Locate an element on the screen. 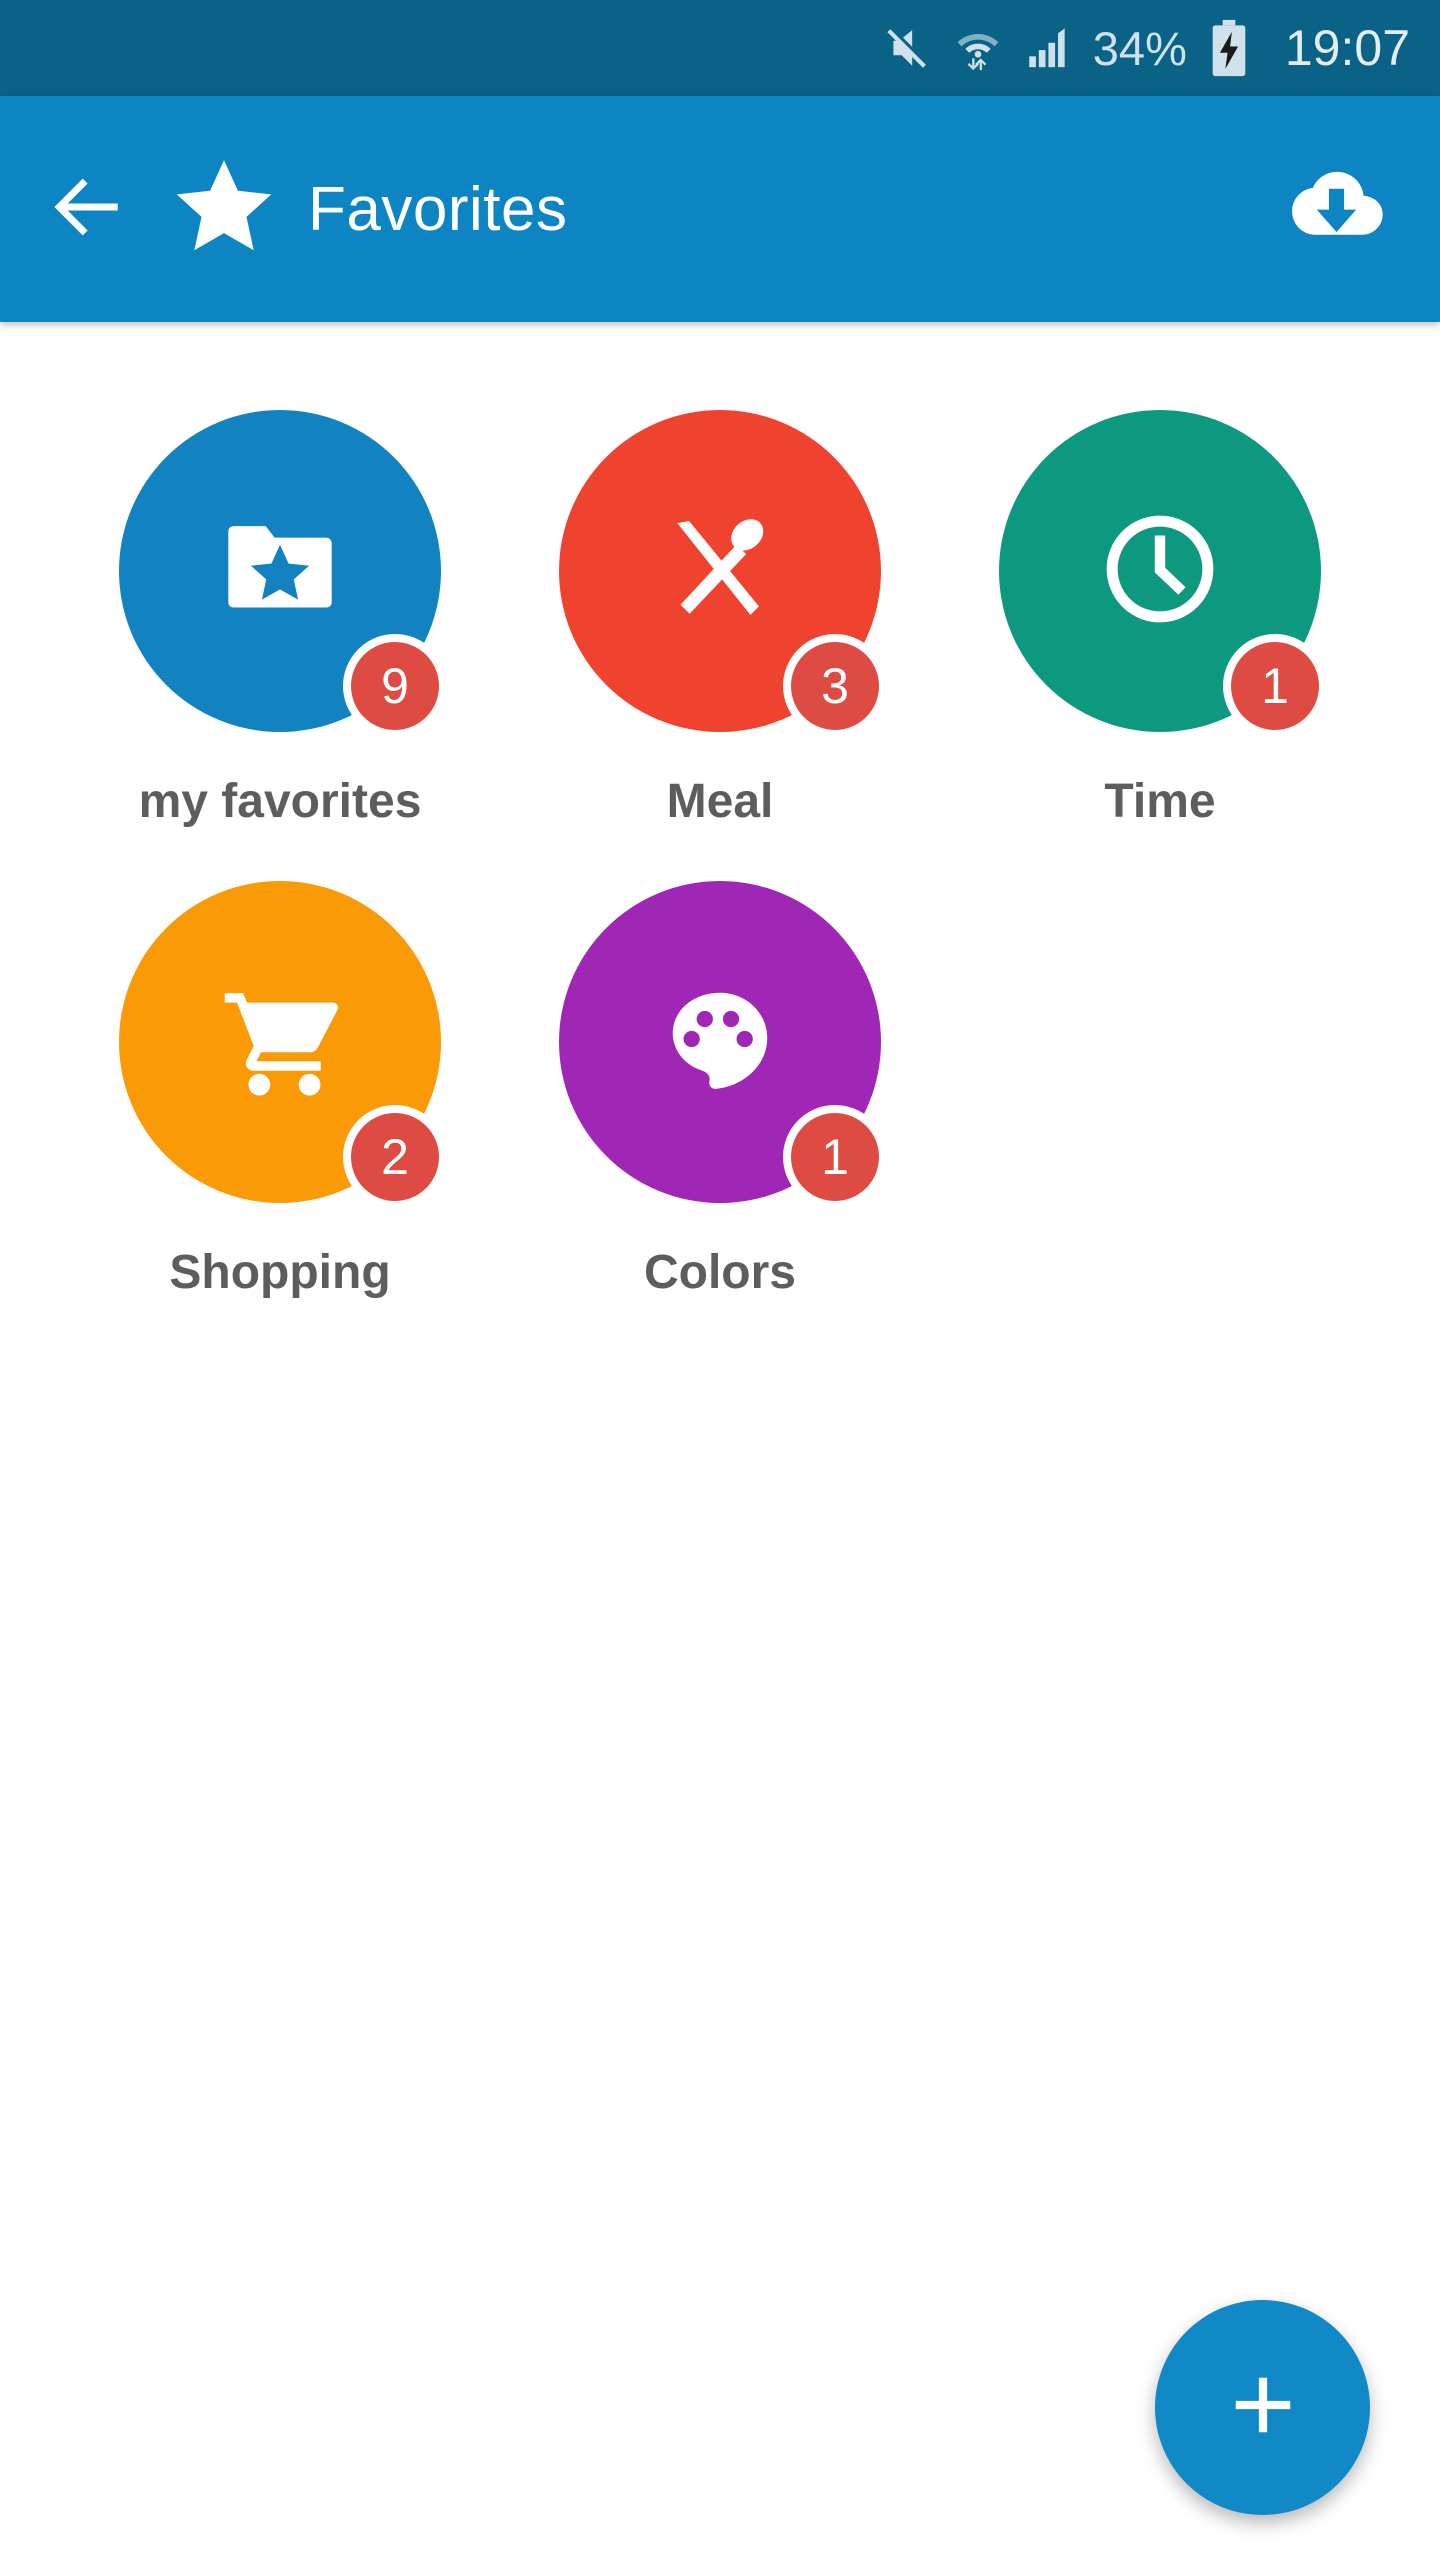 This screenshot has width=1440, height=2560. tile-label: Time is located at coordinates (1160, 801).